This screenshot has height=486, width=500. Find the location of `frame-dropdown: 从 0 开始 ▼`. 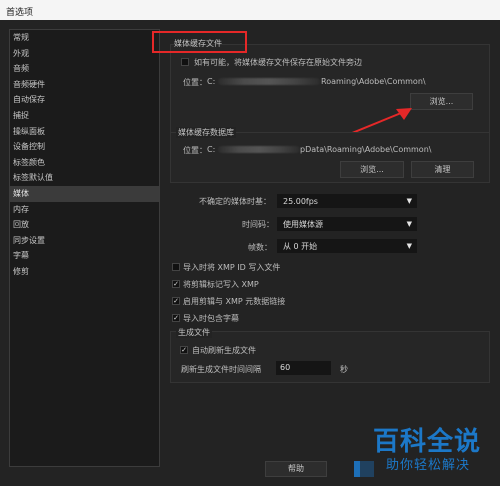

frame-dropdown: 从 0 开始 ▼ is located at coordinates (347, 246).